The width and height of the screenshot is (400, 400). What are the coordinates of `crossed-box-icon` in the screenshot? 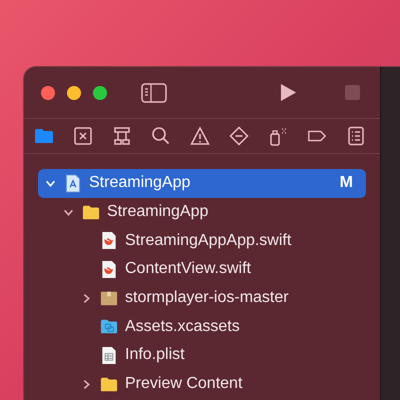 It's located at (83, 136).